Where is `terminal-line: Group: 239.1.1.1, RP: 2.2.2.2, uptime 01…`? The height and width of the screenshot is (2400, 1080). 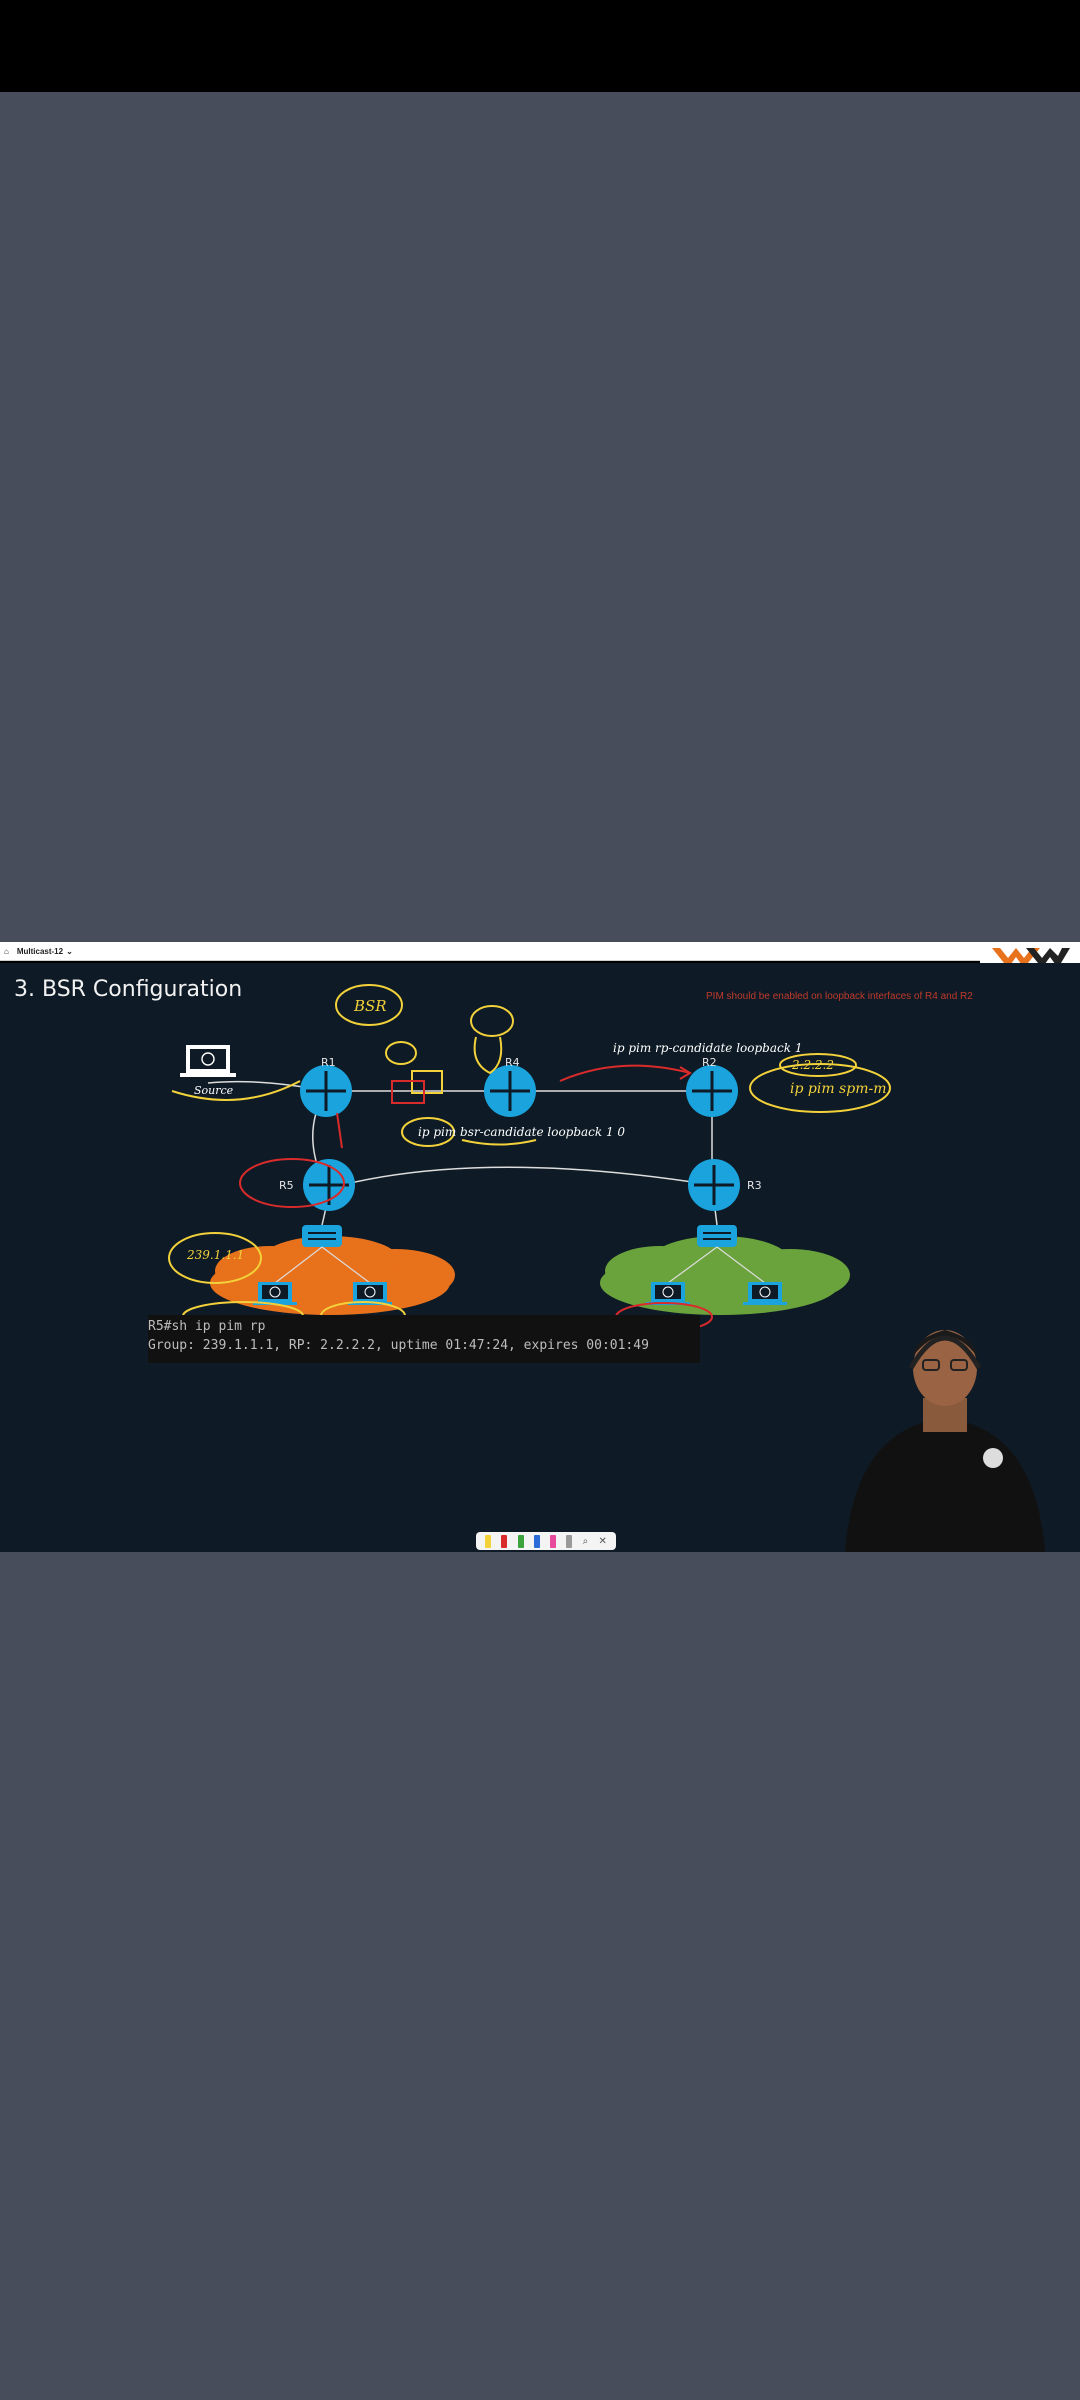
terminal-line: Group: 239.1.1.1, RP: 2.2.2.2, uptime 01… is located at coordinates (398, 1345).